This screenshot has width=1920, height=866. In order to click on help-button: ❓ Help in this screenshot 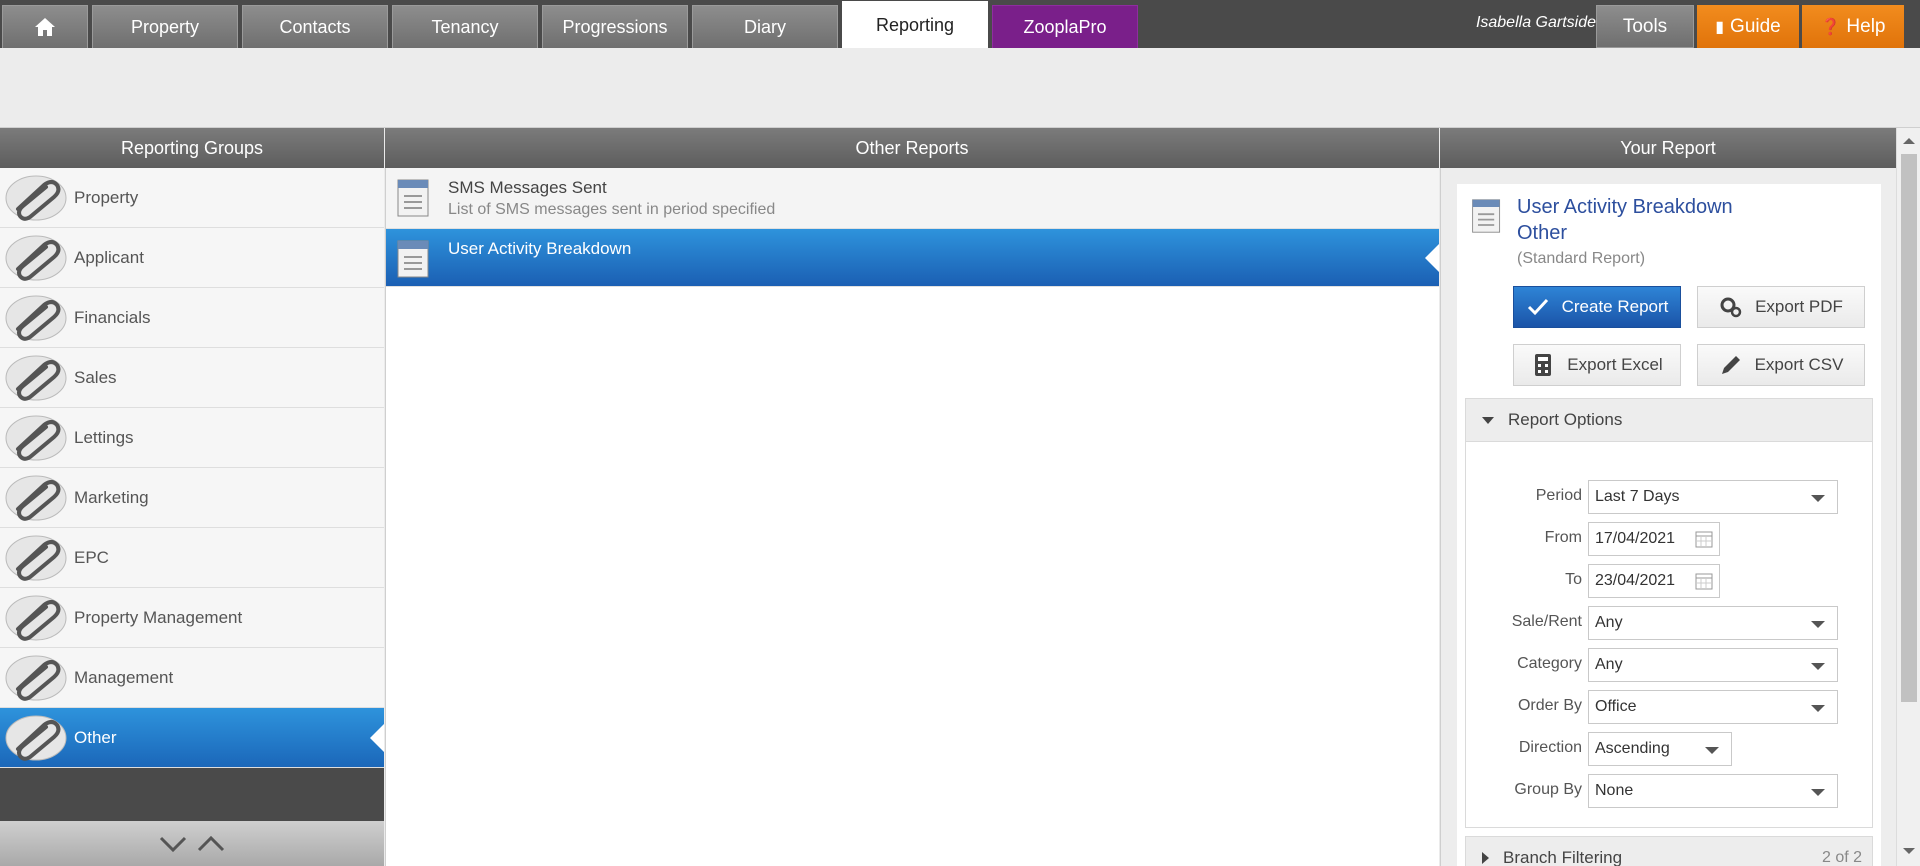, I will do `click(1853, 26)`.